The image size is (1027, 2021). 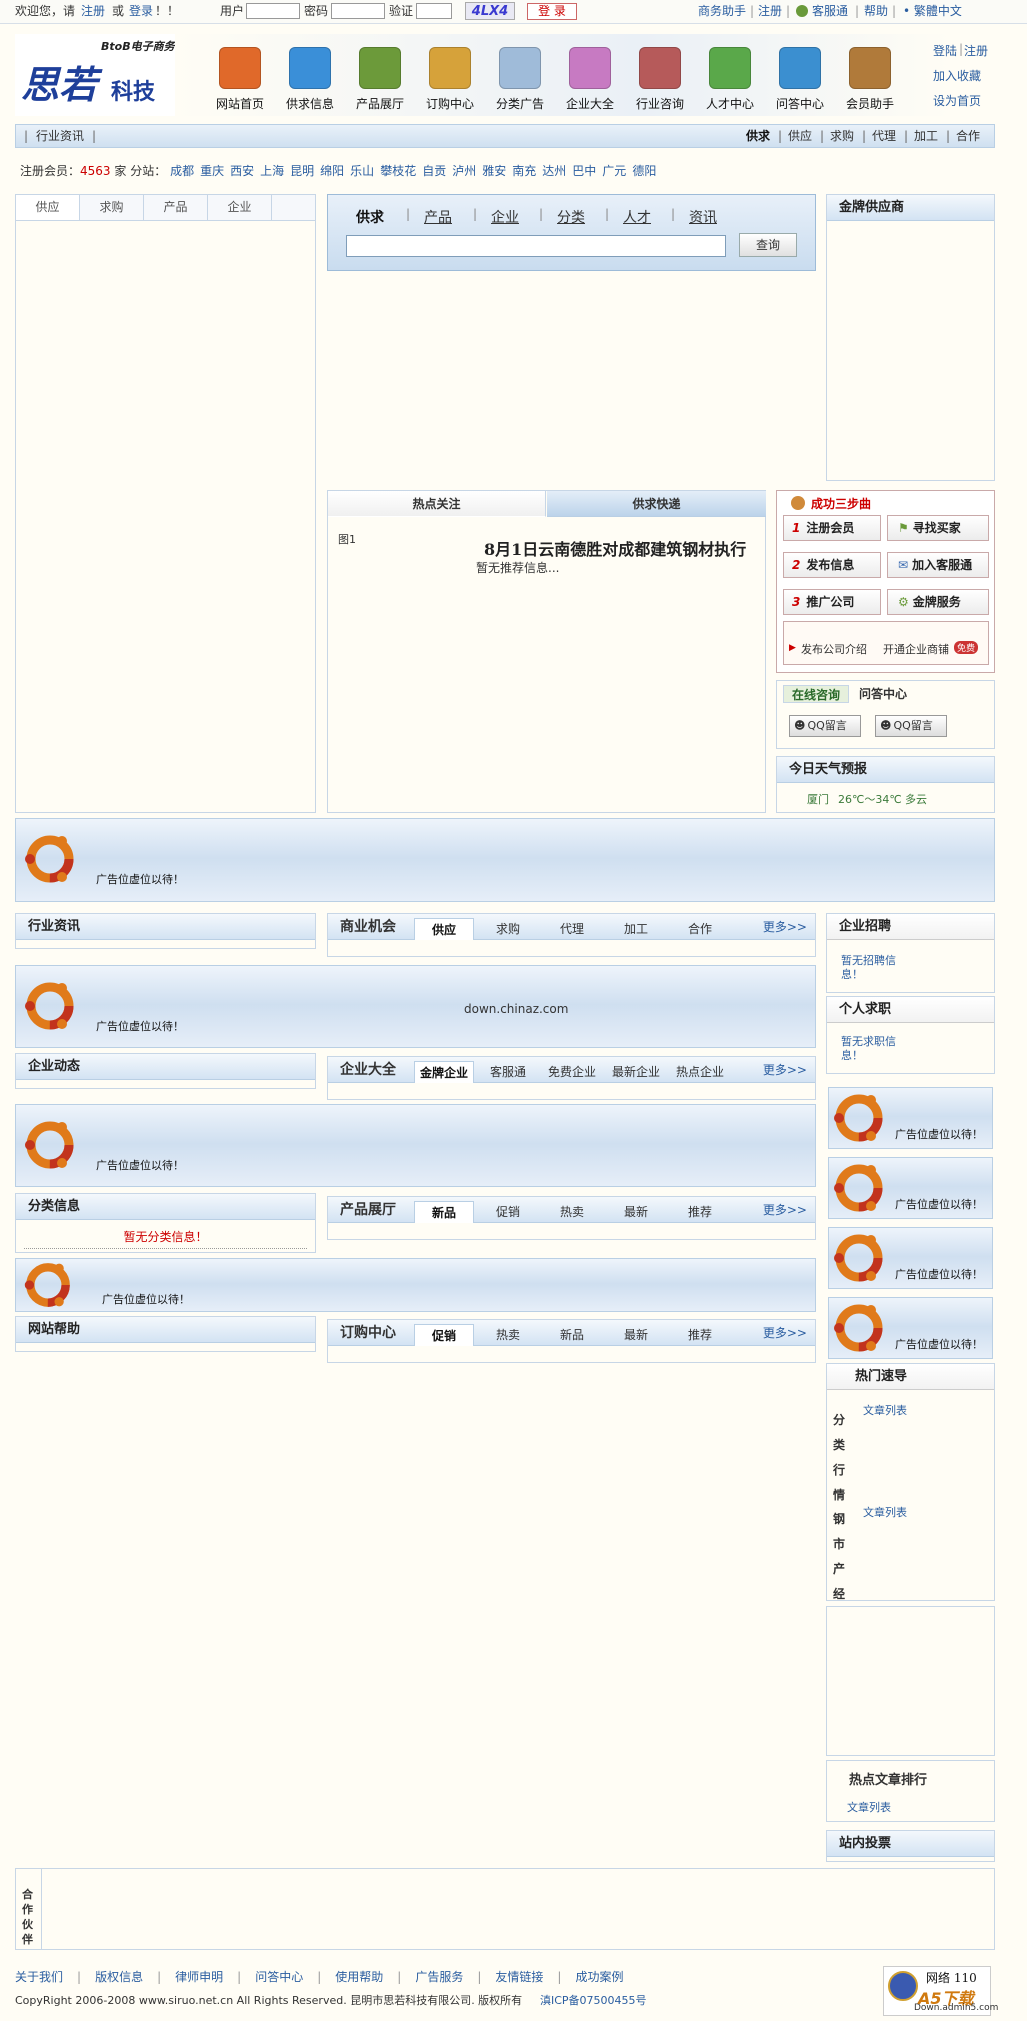 I want to click on footer-link: 成功案例, so click(x=599, y=1977).